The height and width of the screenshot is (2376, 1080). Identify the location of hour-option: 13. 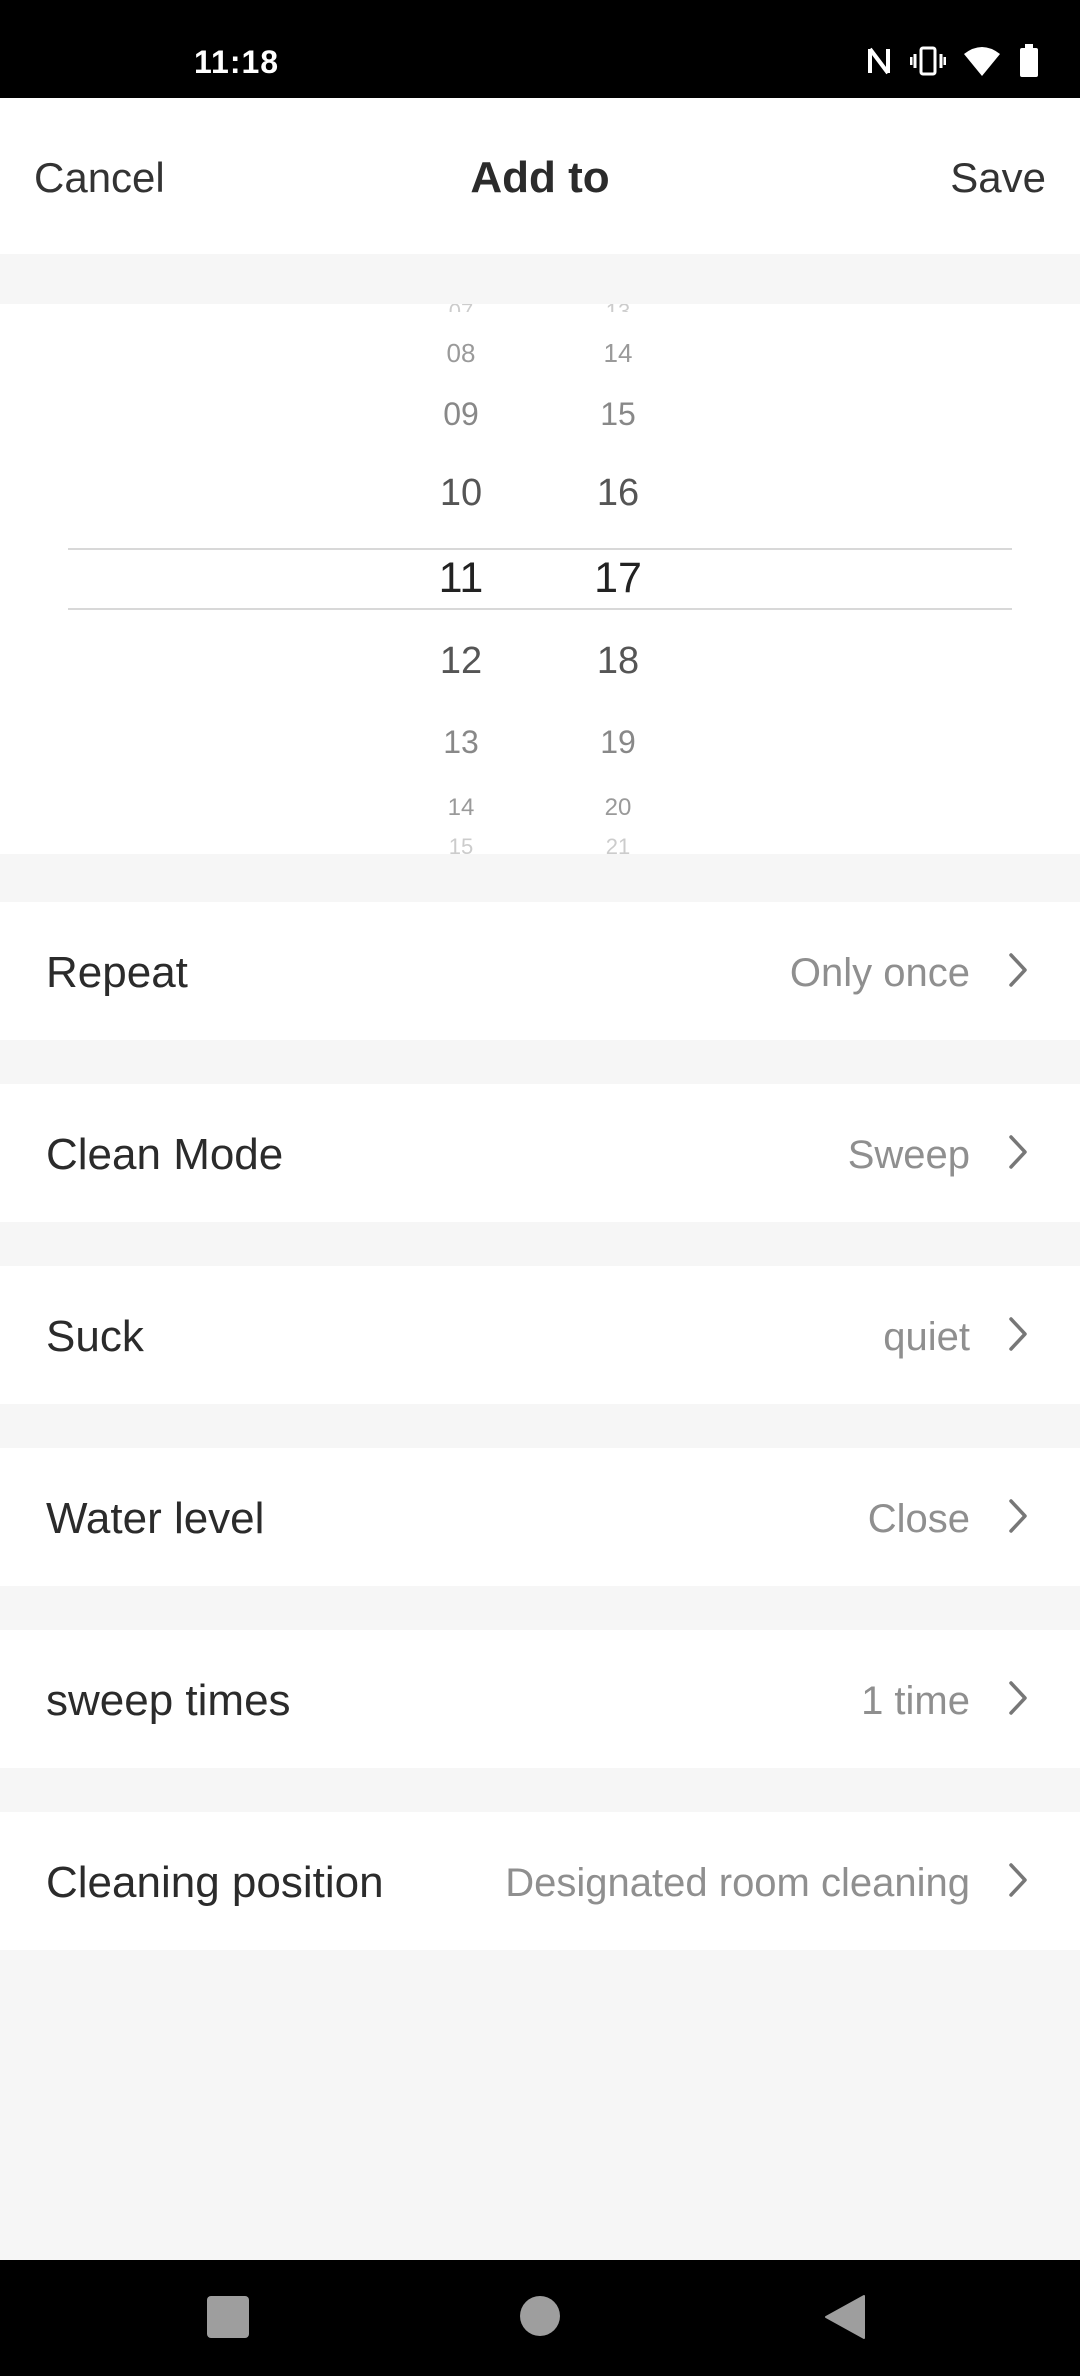
(461, 742).